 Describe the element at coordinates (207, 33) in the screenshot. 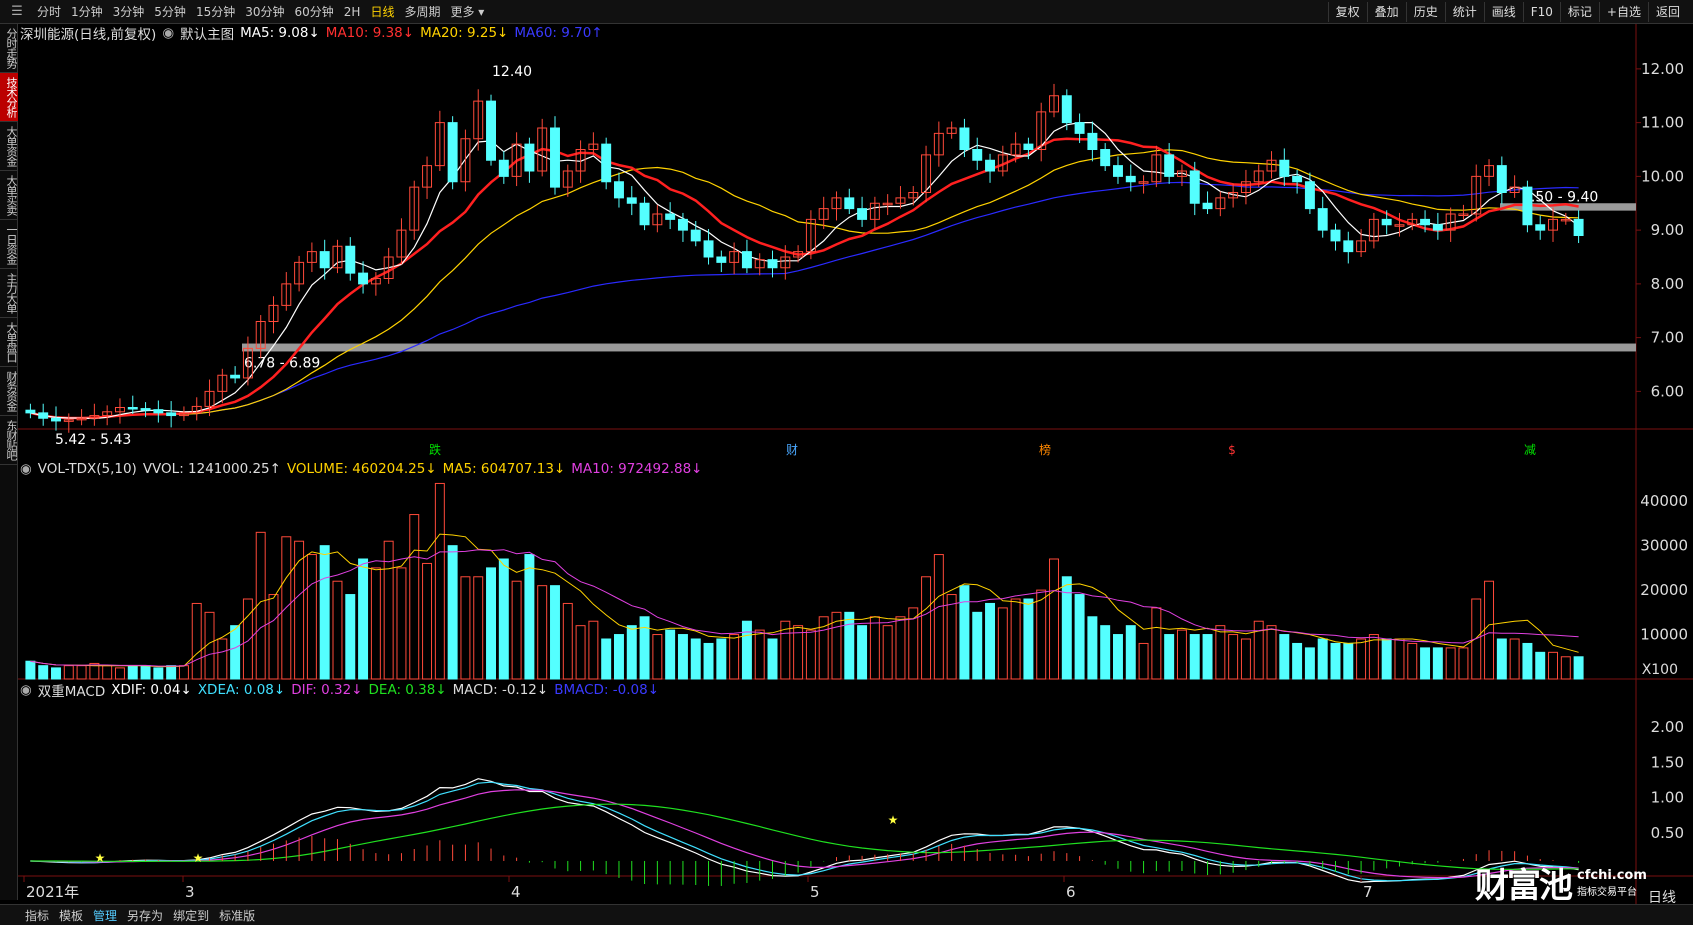

I see `template-label: 默认主图` at that location.